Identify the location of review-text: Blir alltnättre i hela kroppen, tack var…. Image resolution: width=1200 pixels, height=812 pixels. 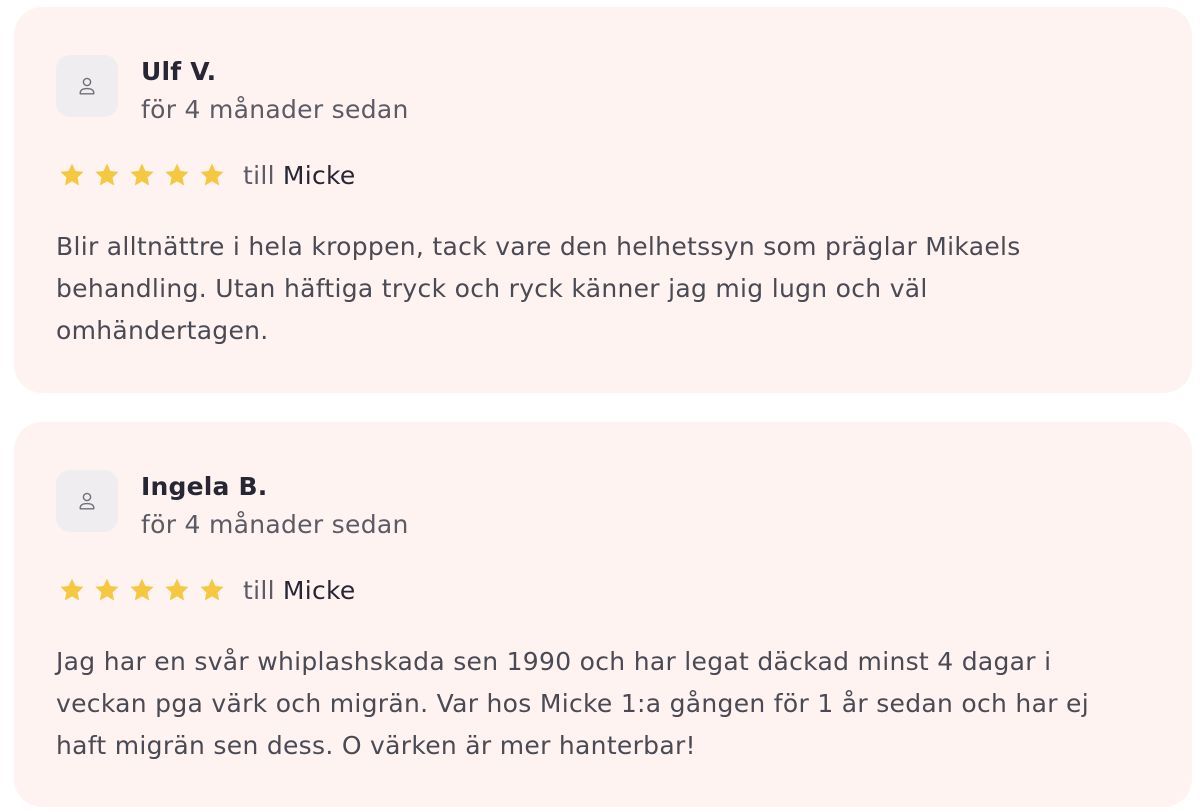
(538, 288).